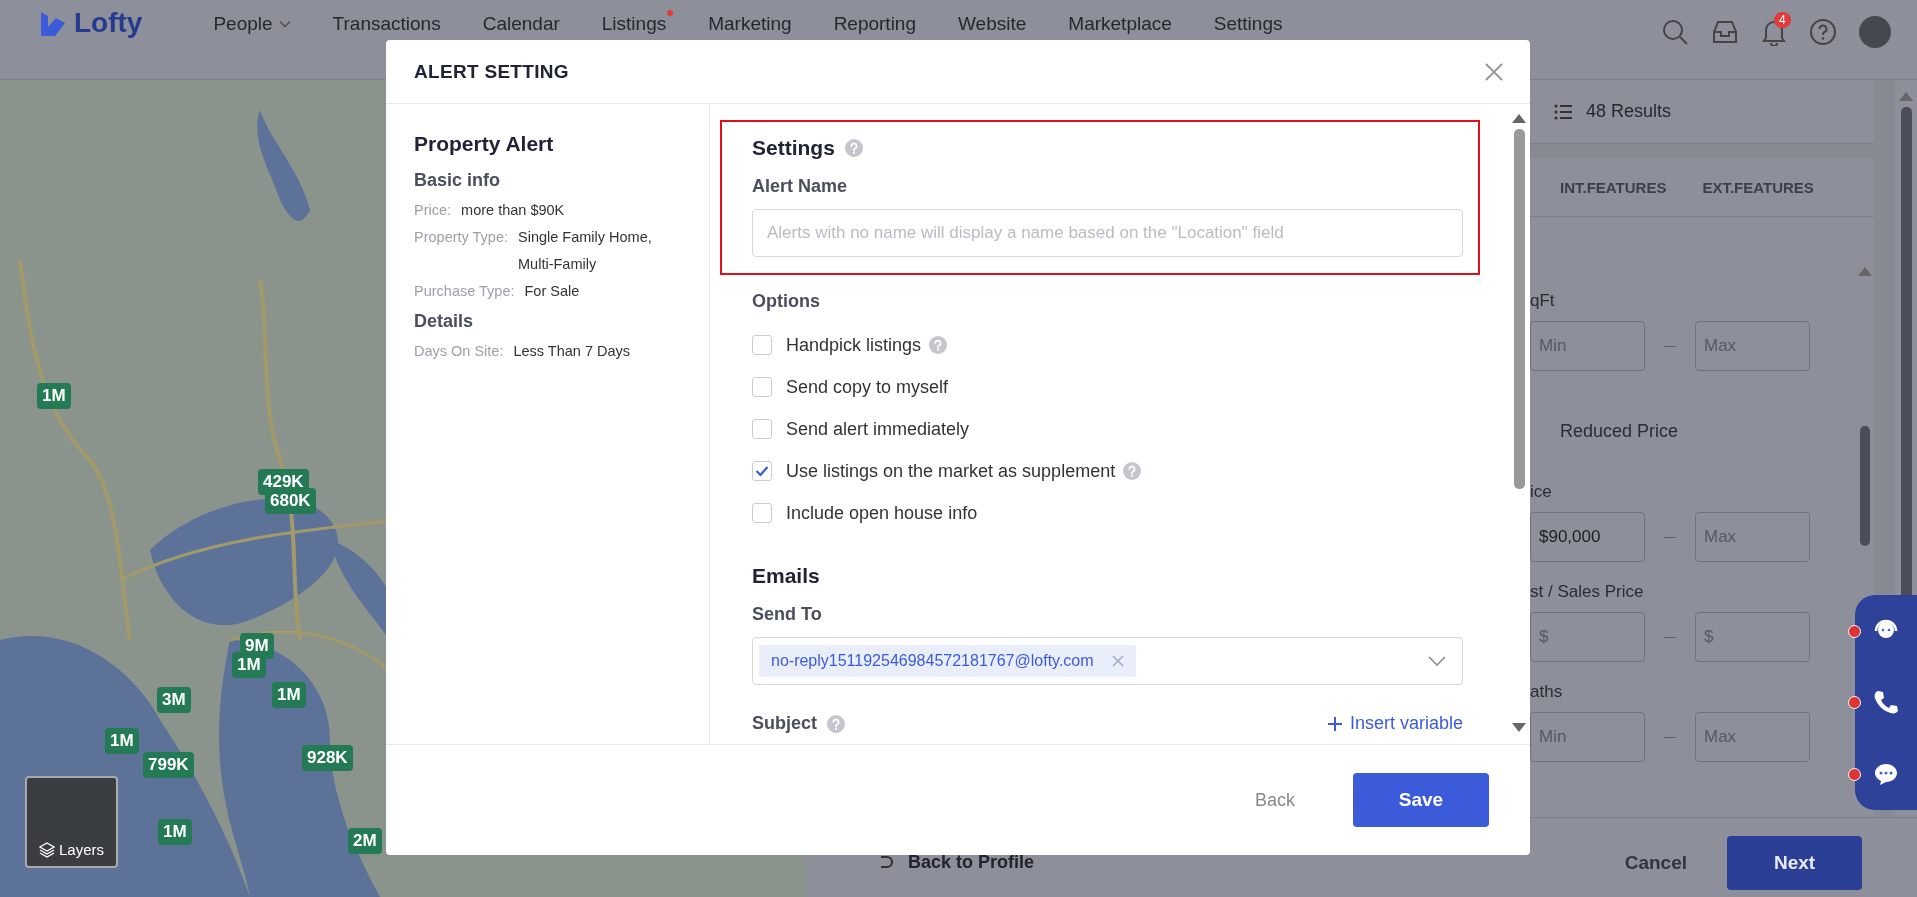 The height and width of the screenshot is (897, 1917). What do you see at coordinates (951, 471) in the screenshot?
I see `option-label: Use listings on the market as supplement` at bounding box center [951, 471].